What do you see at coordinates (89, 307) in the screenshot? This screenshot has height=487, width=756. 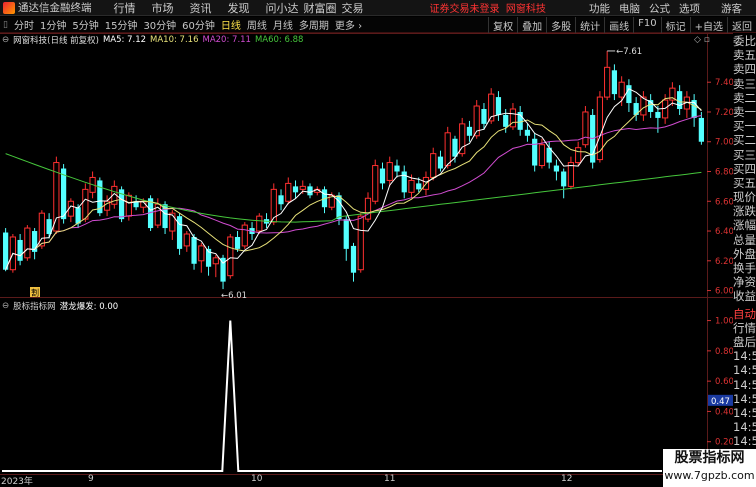 I see `indicator-name-value: 潜龙爆发: 0.00` at bounding box center [89, 307].